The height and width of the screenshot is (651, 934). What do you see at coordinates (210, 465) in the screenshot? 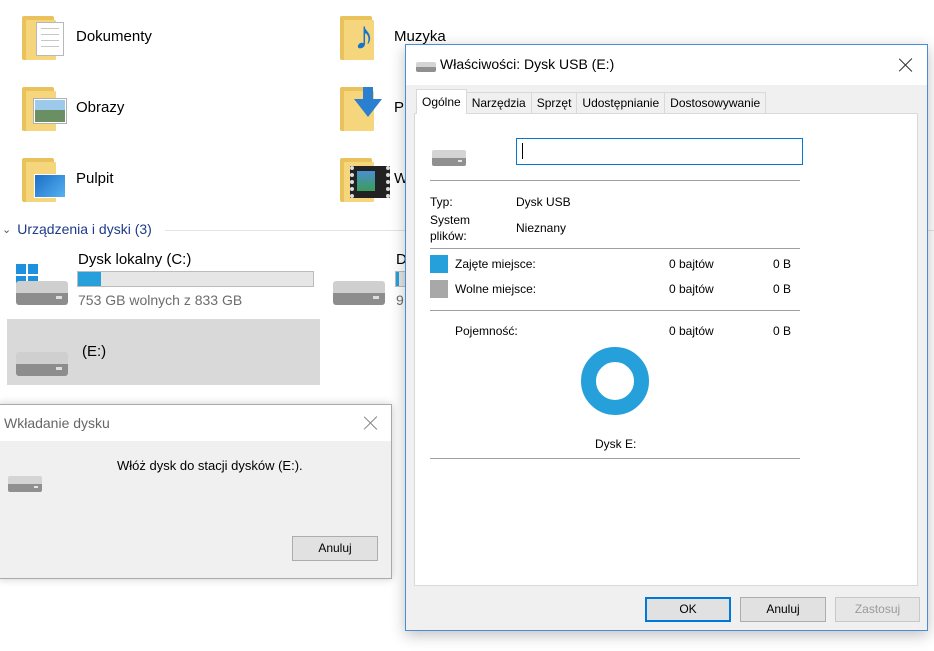
I see `insert-disk-message: Włóż dysk do stacji dysków (E:).` at bounding box center [210, 465].